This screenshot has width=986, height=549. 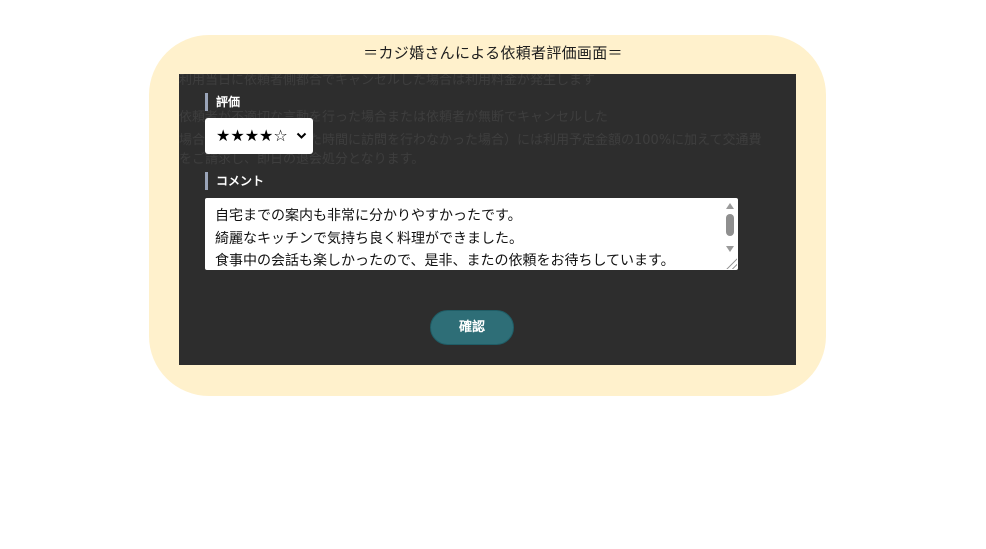 I want to click on rating-select: ★★★★☆, so click(x=259, y=136).